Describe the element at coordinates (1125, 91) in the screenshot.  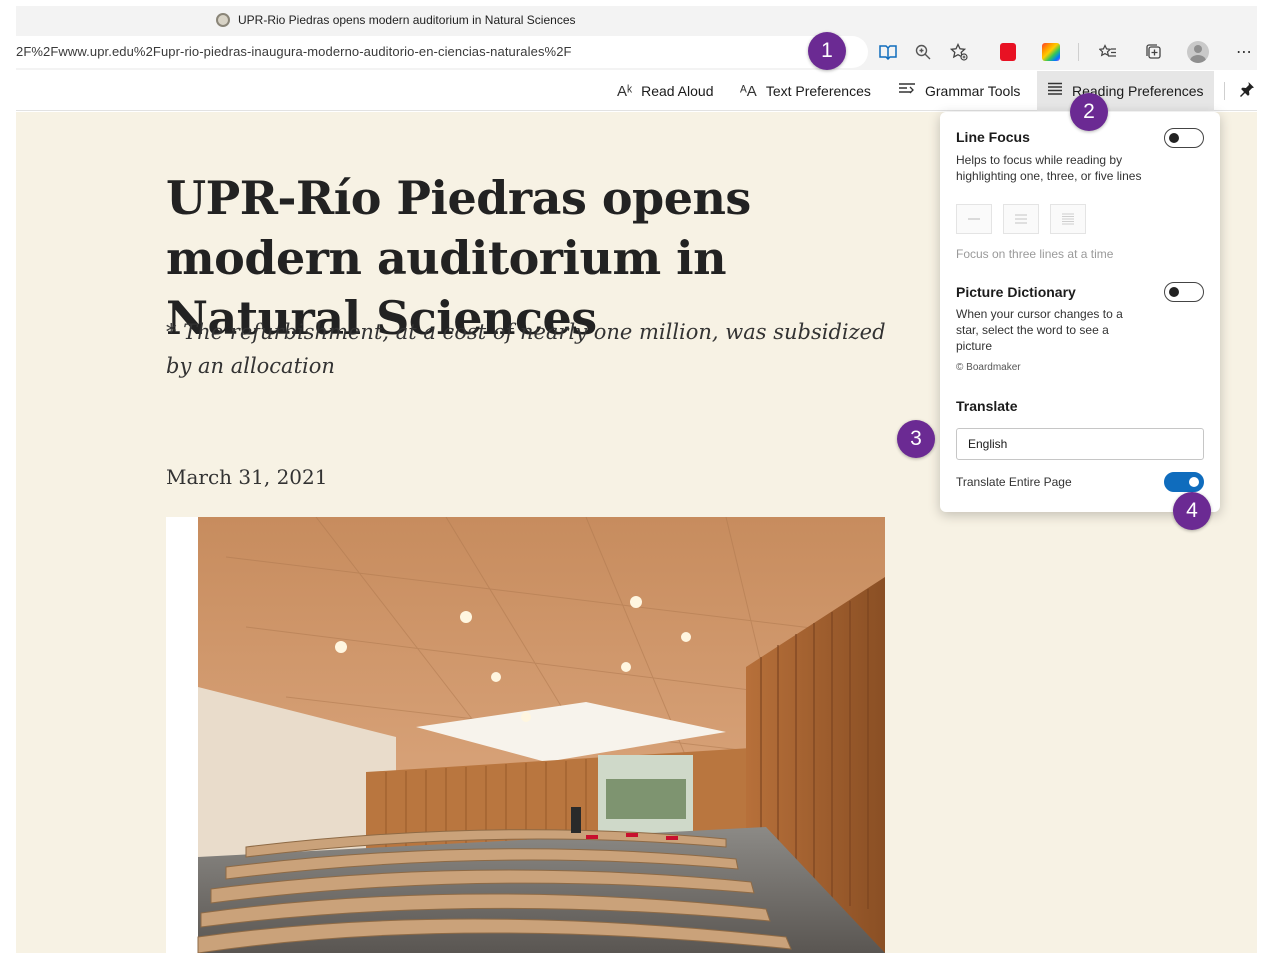
I see `reading-preferences-button: Reading Preferences` at that location.